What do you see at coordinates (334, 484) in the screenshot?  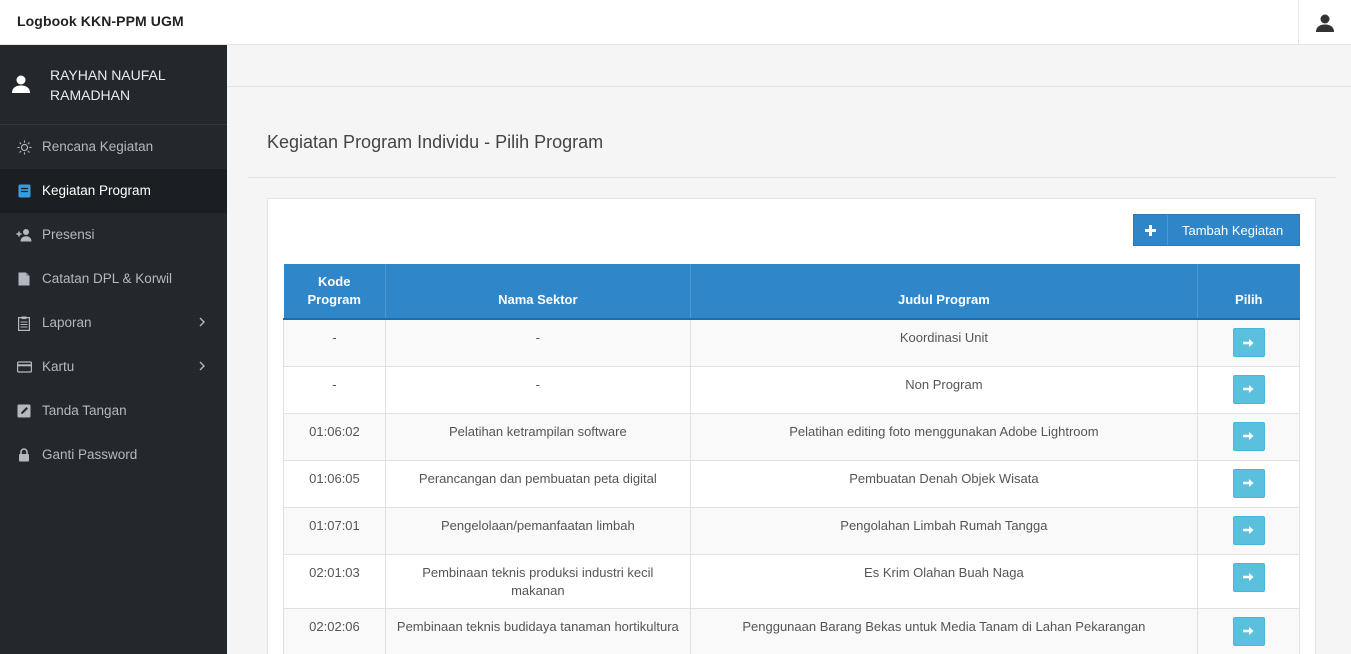 I see `cell-kode: 01:06:05` at bounding box center [334, 484].